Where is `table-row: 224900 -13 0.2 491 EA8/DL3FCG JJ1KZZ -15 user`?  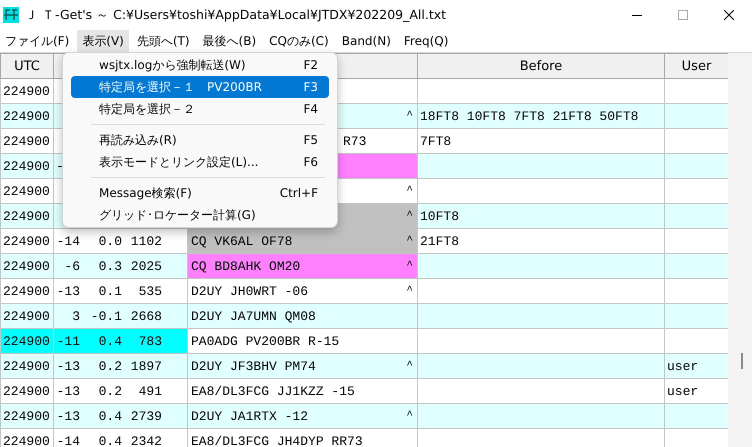
table-row: 224900 -13 0.2 491 EA8/DL3FCG JJ1KZZ -15 user is located at coordinates (364, 391).